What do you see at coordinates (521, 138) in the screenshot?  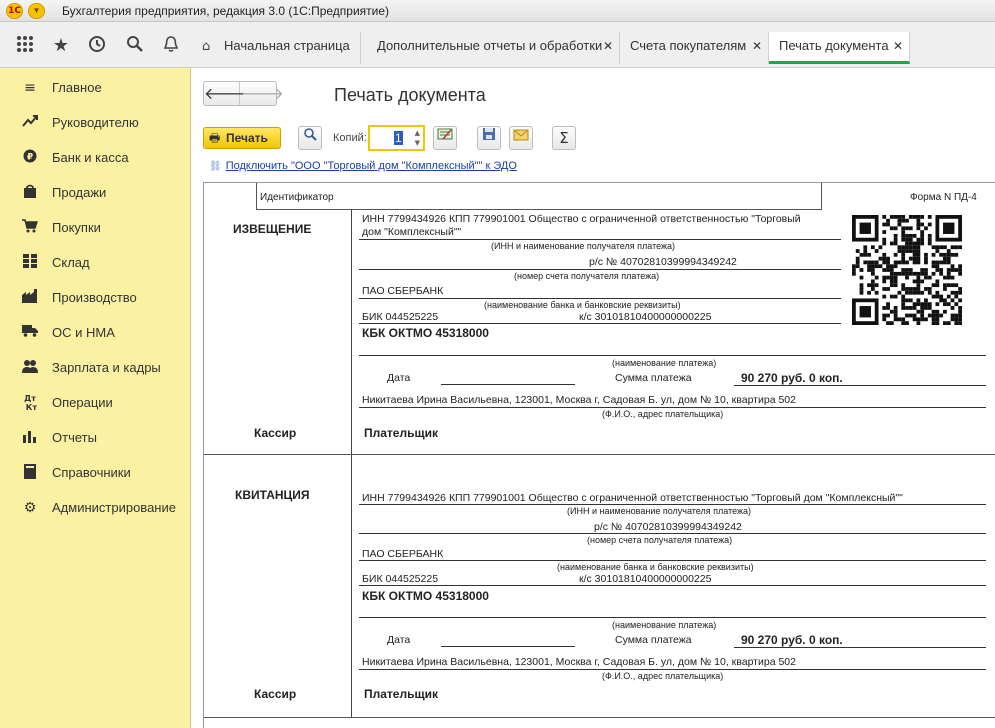 I see `send-email-button` at bounding box center [521, 138].